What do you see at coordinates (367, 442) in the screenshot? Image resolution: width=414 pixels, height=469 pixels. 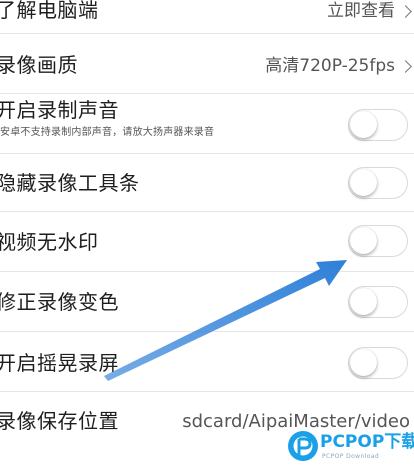 I see `watermark-text: PCPOP下载` at bounding box center [367, 442].